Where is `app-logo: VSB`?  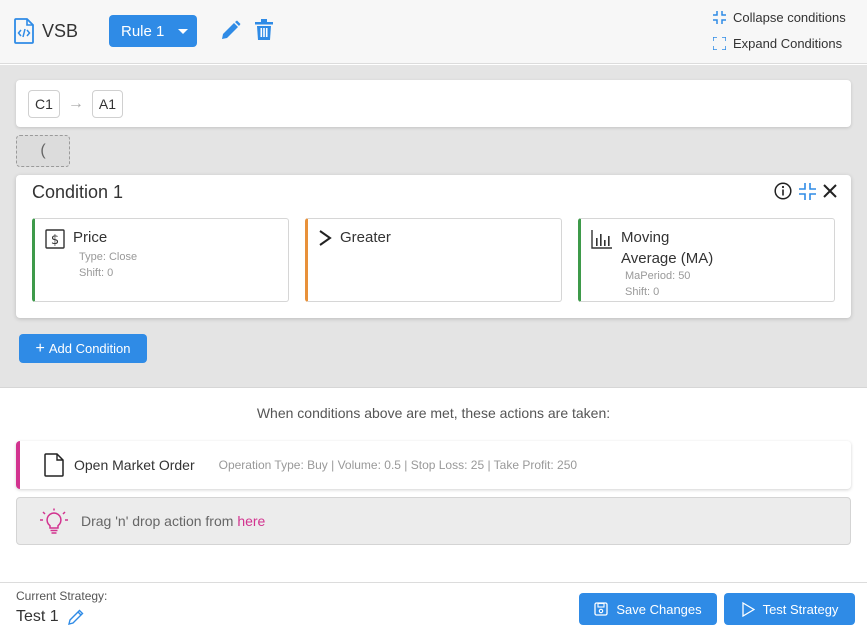
app-logo: VSB is located at coordinates (46, 31).